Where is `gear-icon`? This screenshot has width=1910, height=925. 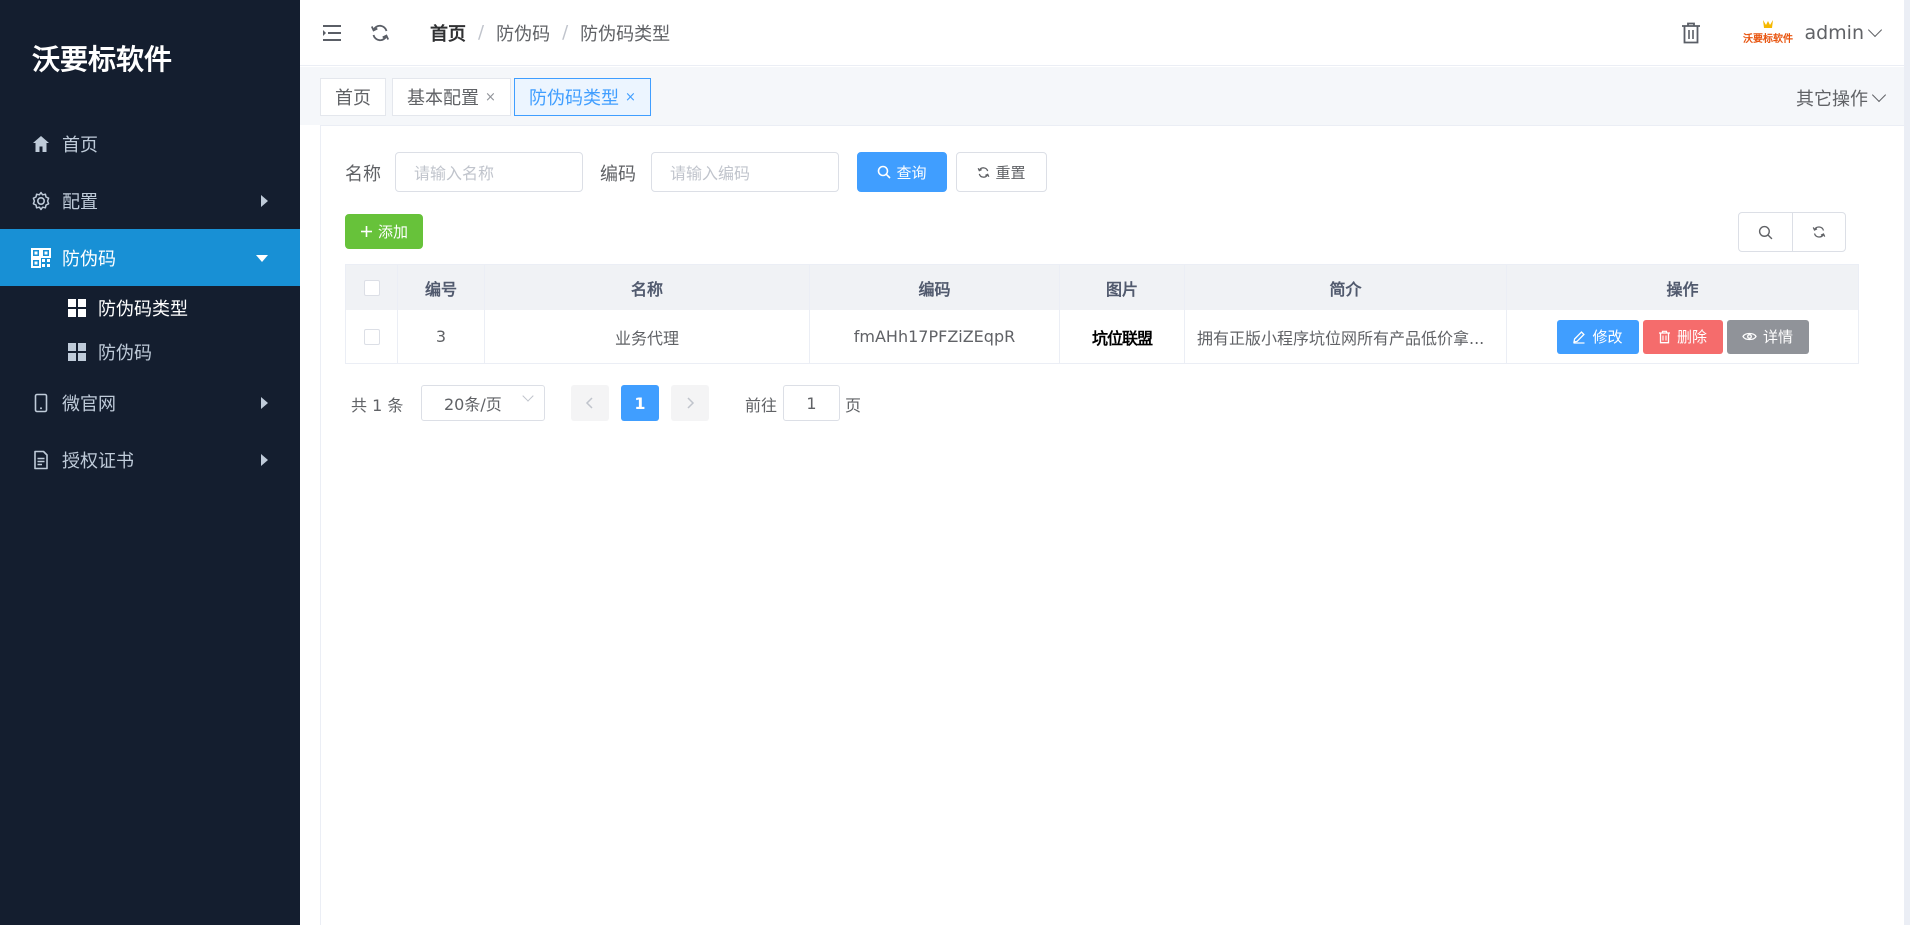
gear-icon is located at coordinates (41, 201).